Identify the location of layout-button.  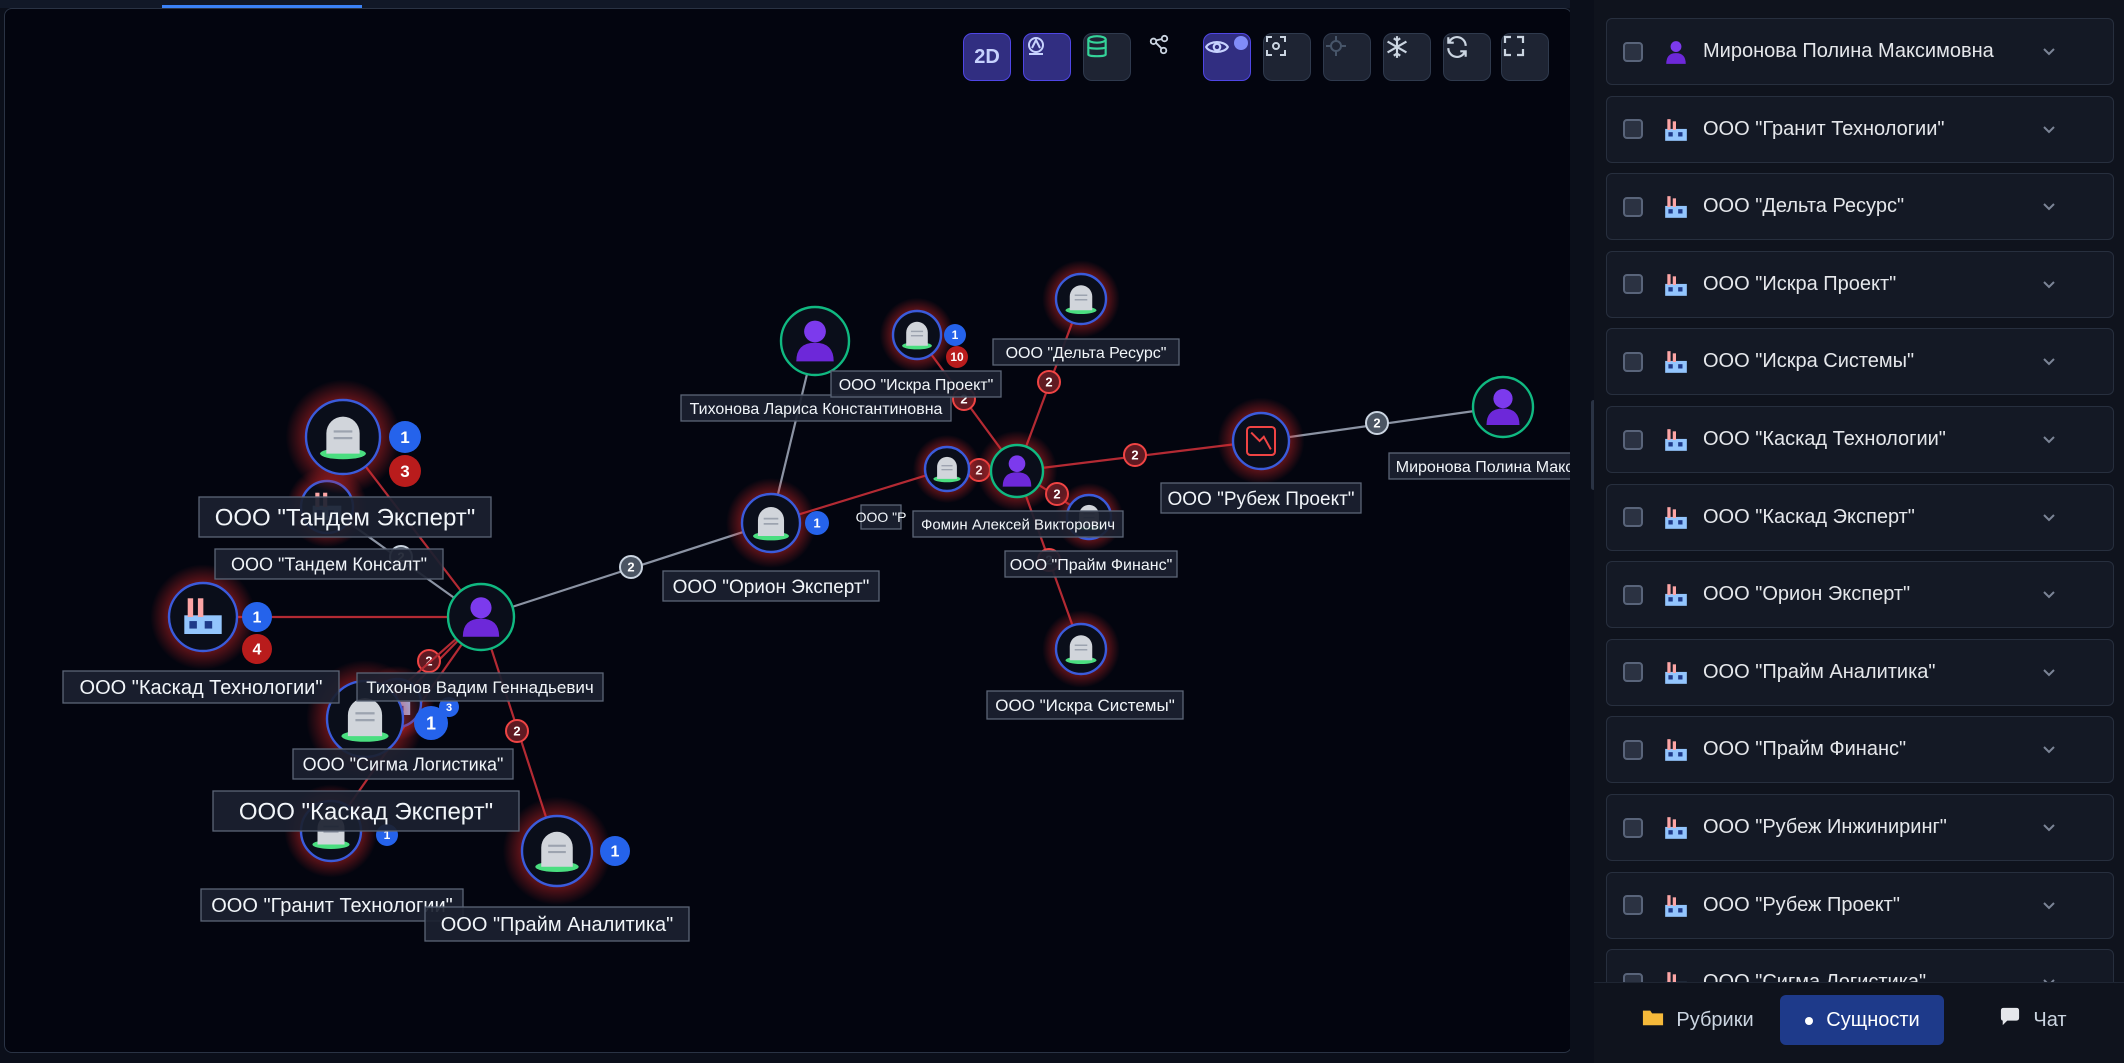
(1047, 57).